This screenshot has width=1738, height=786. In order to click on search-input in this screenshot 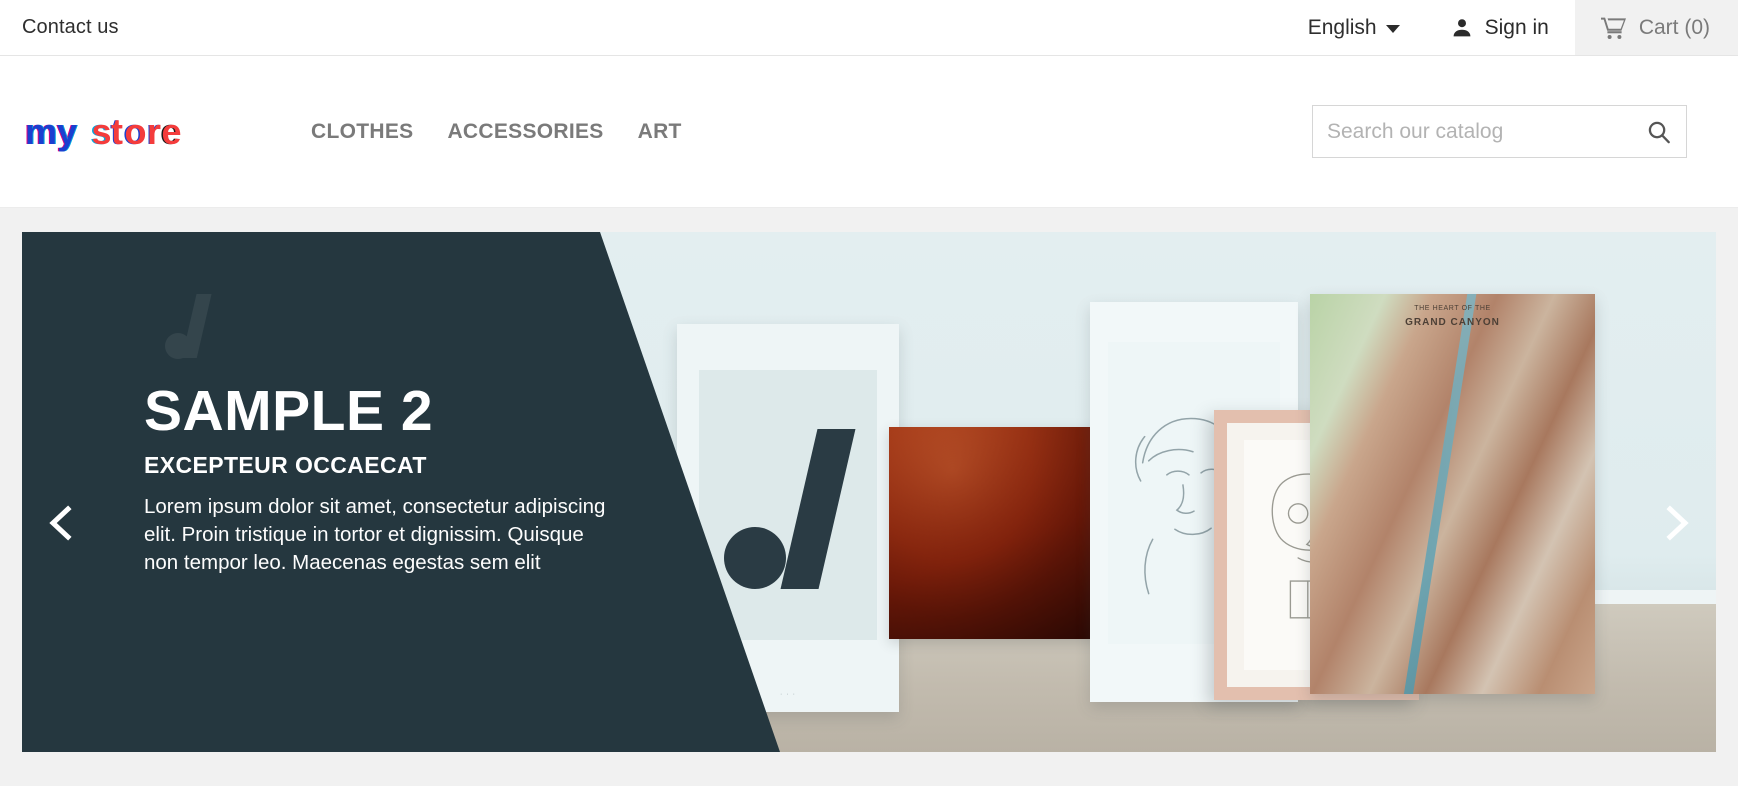, I will do `click(1499, 131)`.